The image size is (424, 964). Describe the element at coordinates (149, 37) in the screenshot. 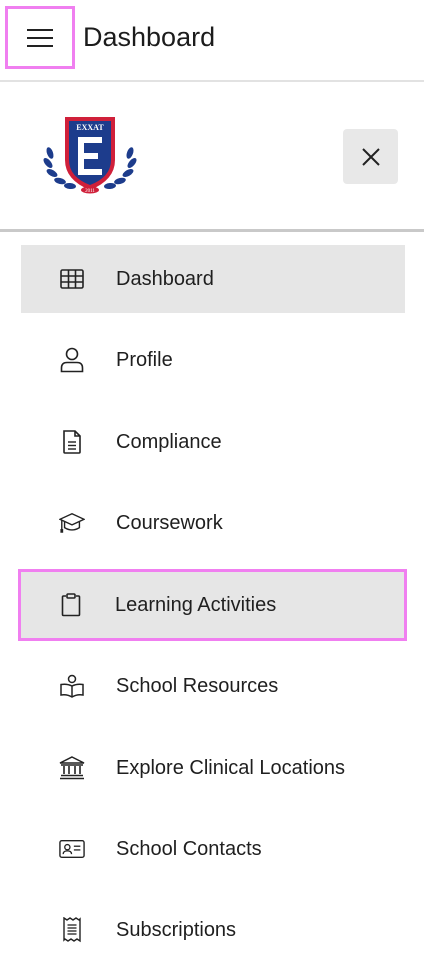

I see `page-title: Dashboard` at that location.